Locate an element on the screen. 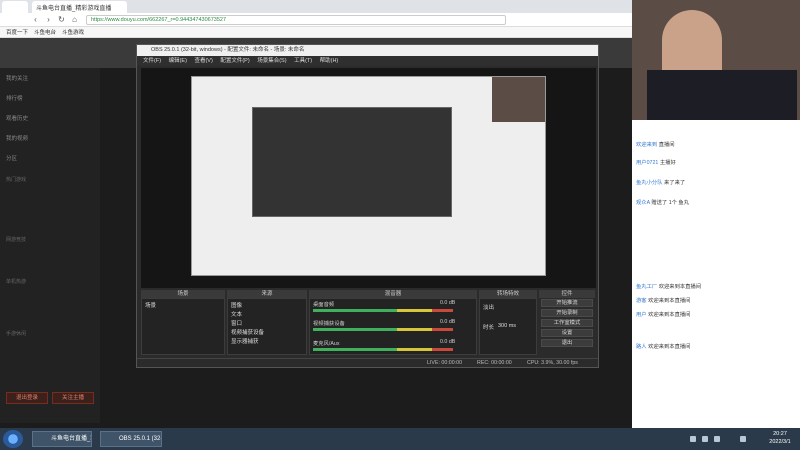  follow-button: 关注主播 is located at coordinates (73, 398).